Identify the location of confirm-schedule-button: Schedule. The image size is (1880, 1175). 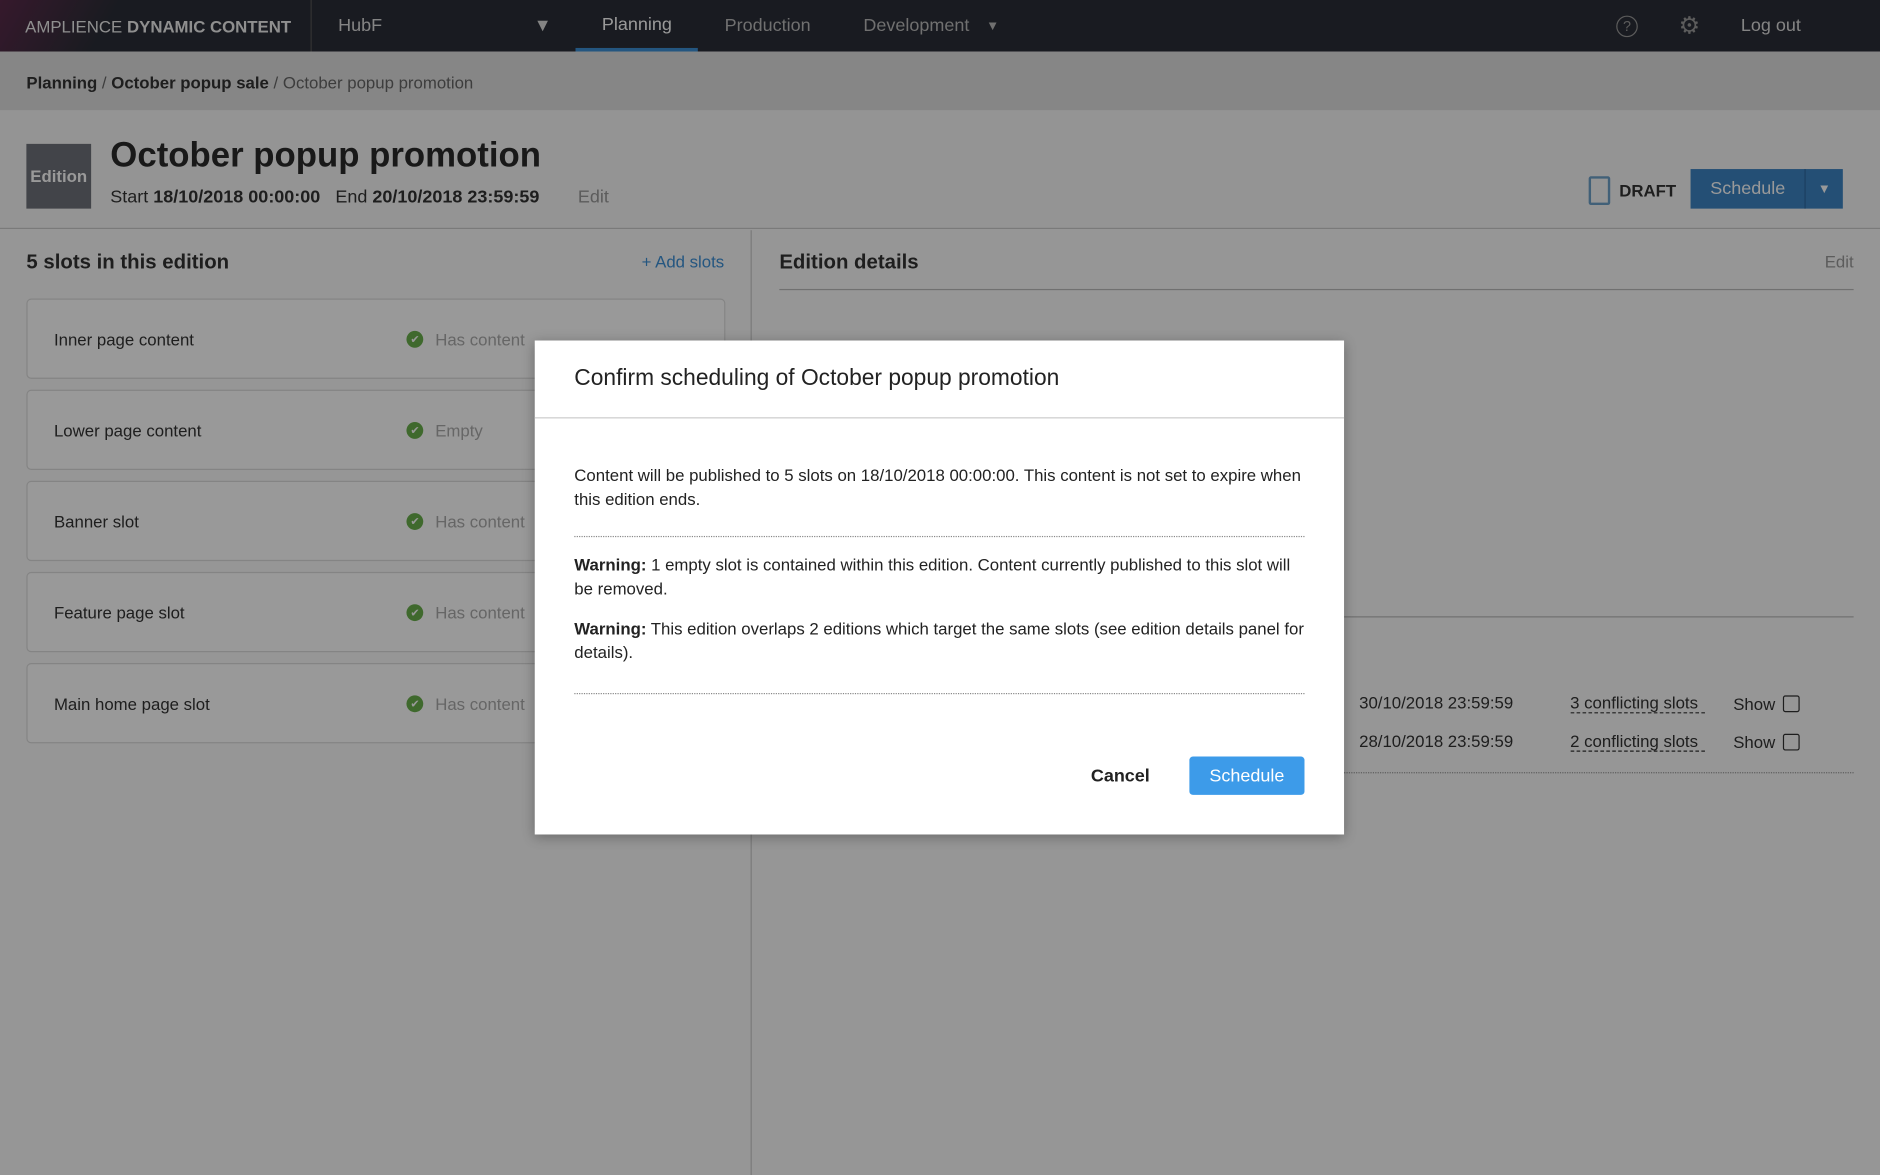
(1247, 775).